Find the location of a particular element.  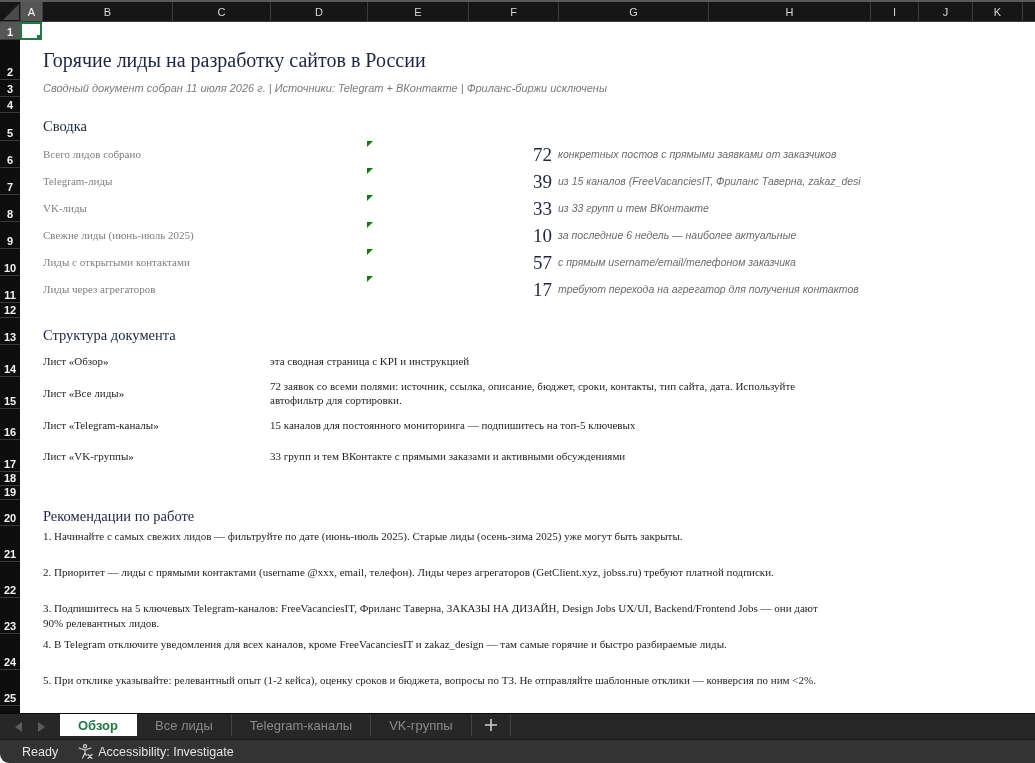

row-header: 1 is located at coordinates (10, 31).